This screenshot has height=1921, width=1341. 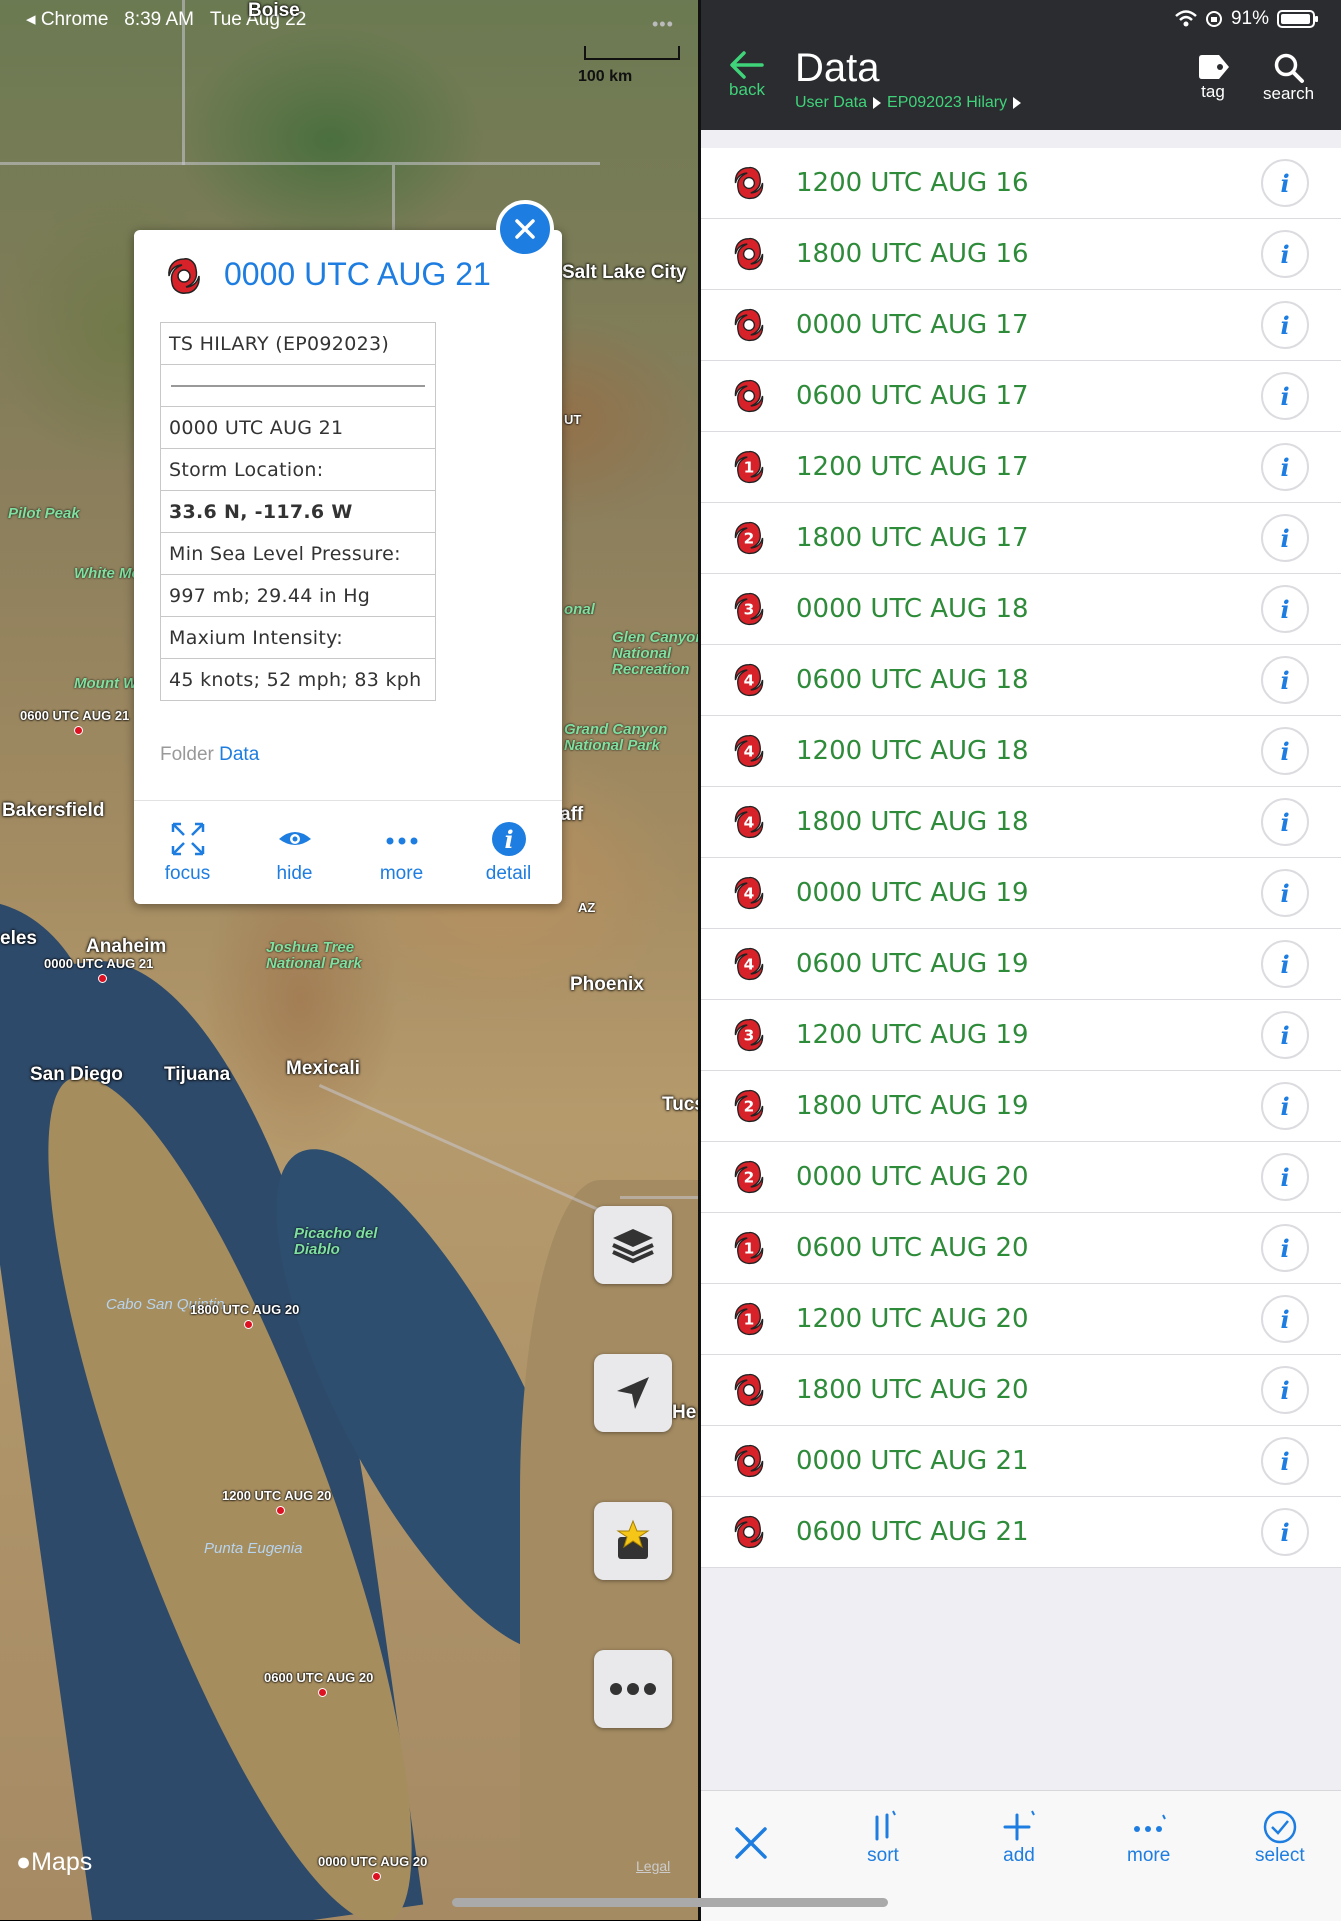 I want to click on hurricane-icon, so click(x=749, y=183).